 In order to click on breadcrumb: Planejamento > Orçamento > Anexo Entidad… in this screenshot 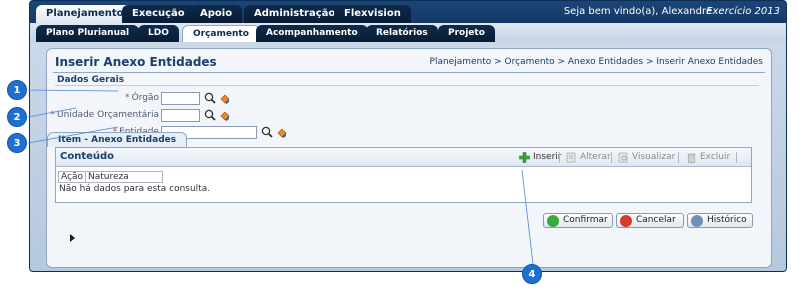, I will do `click(596, 62)`.